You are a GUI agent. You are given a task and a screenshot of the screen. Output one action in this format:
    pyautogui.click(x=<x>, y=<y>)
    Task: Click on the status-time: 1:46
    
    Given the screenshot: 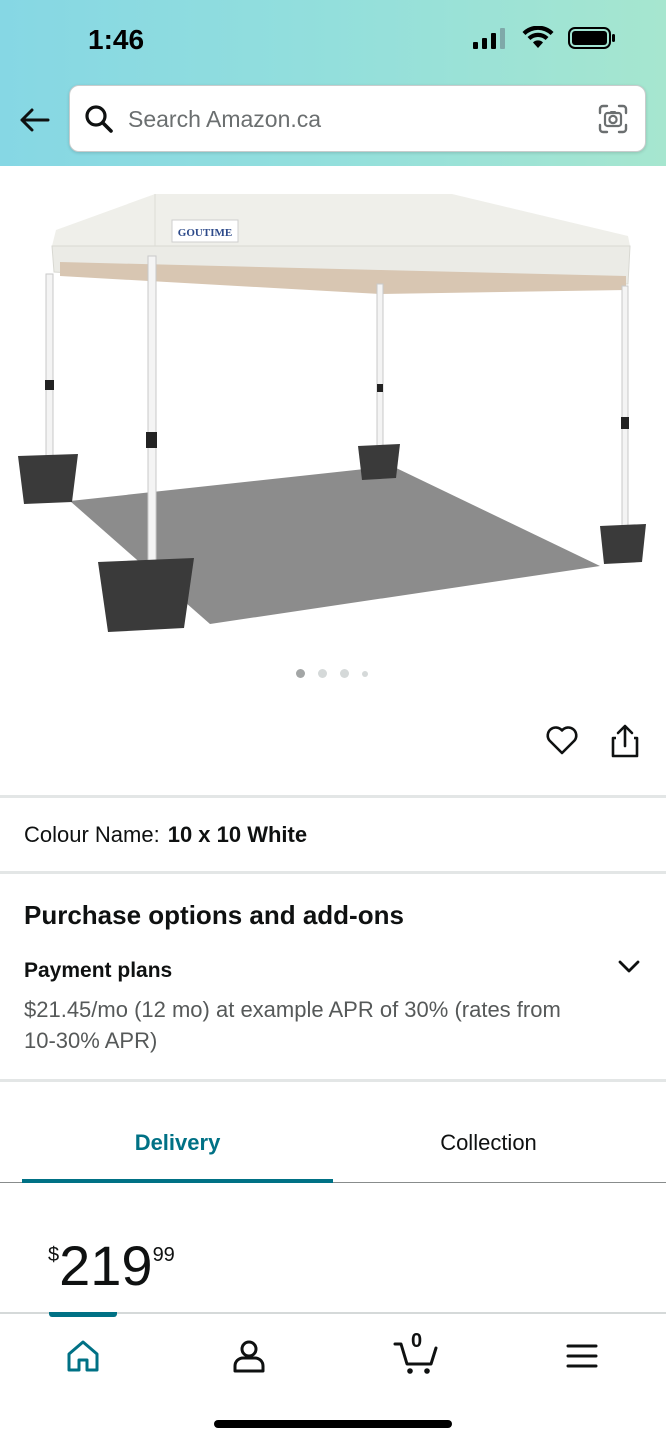 What is the action you would take?
    pyautogui.click(x=116, y=39)
    